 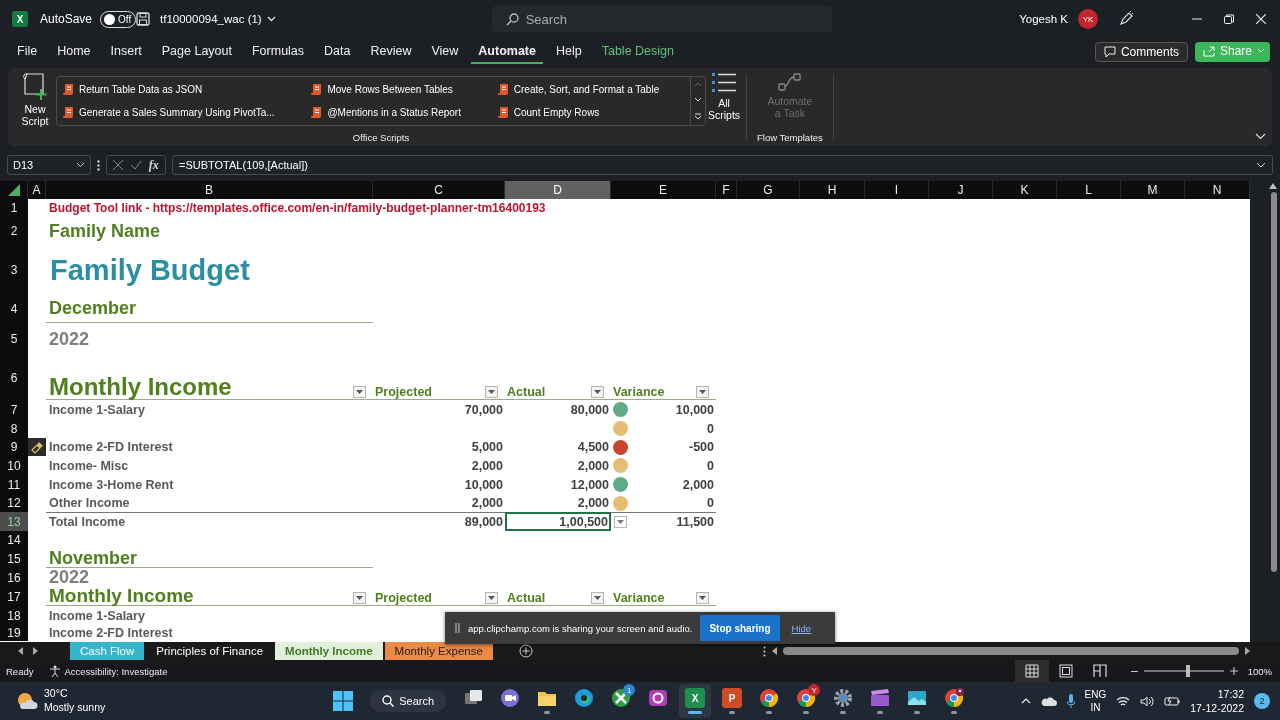 What do you see at coordinates (1217, 708) in the screenshot?
I see `clock-date: 17-12-2022` at bounding box center [1217, 708].